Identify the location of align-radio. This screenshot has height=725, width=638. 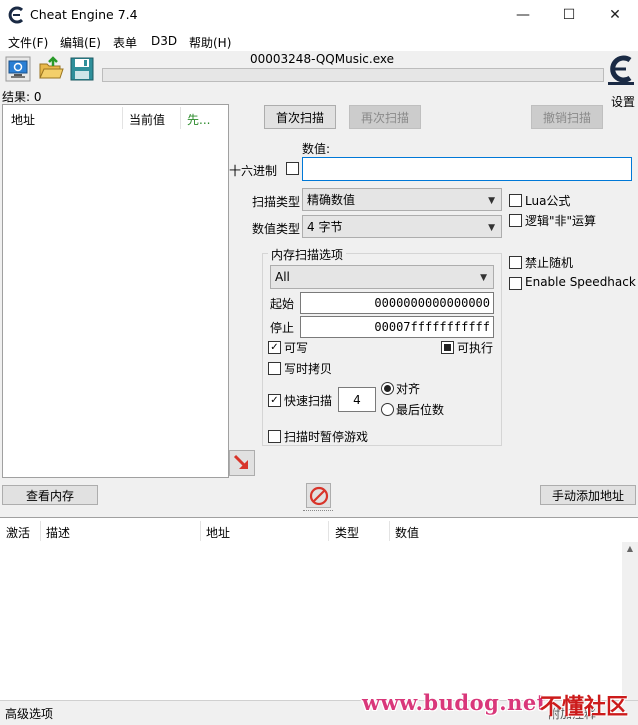
(387, 388).